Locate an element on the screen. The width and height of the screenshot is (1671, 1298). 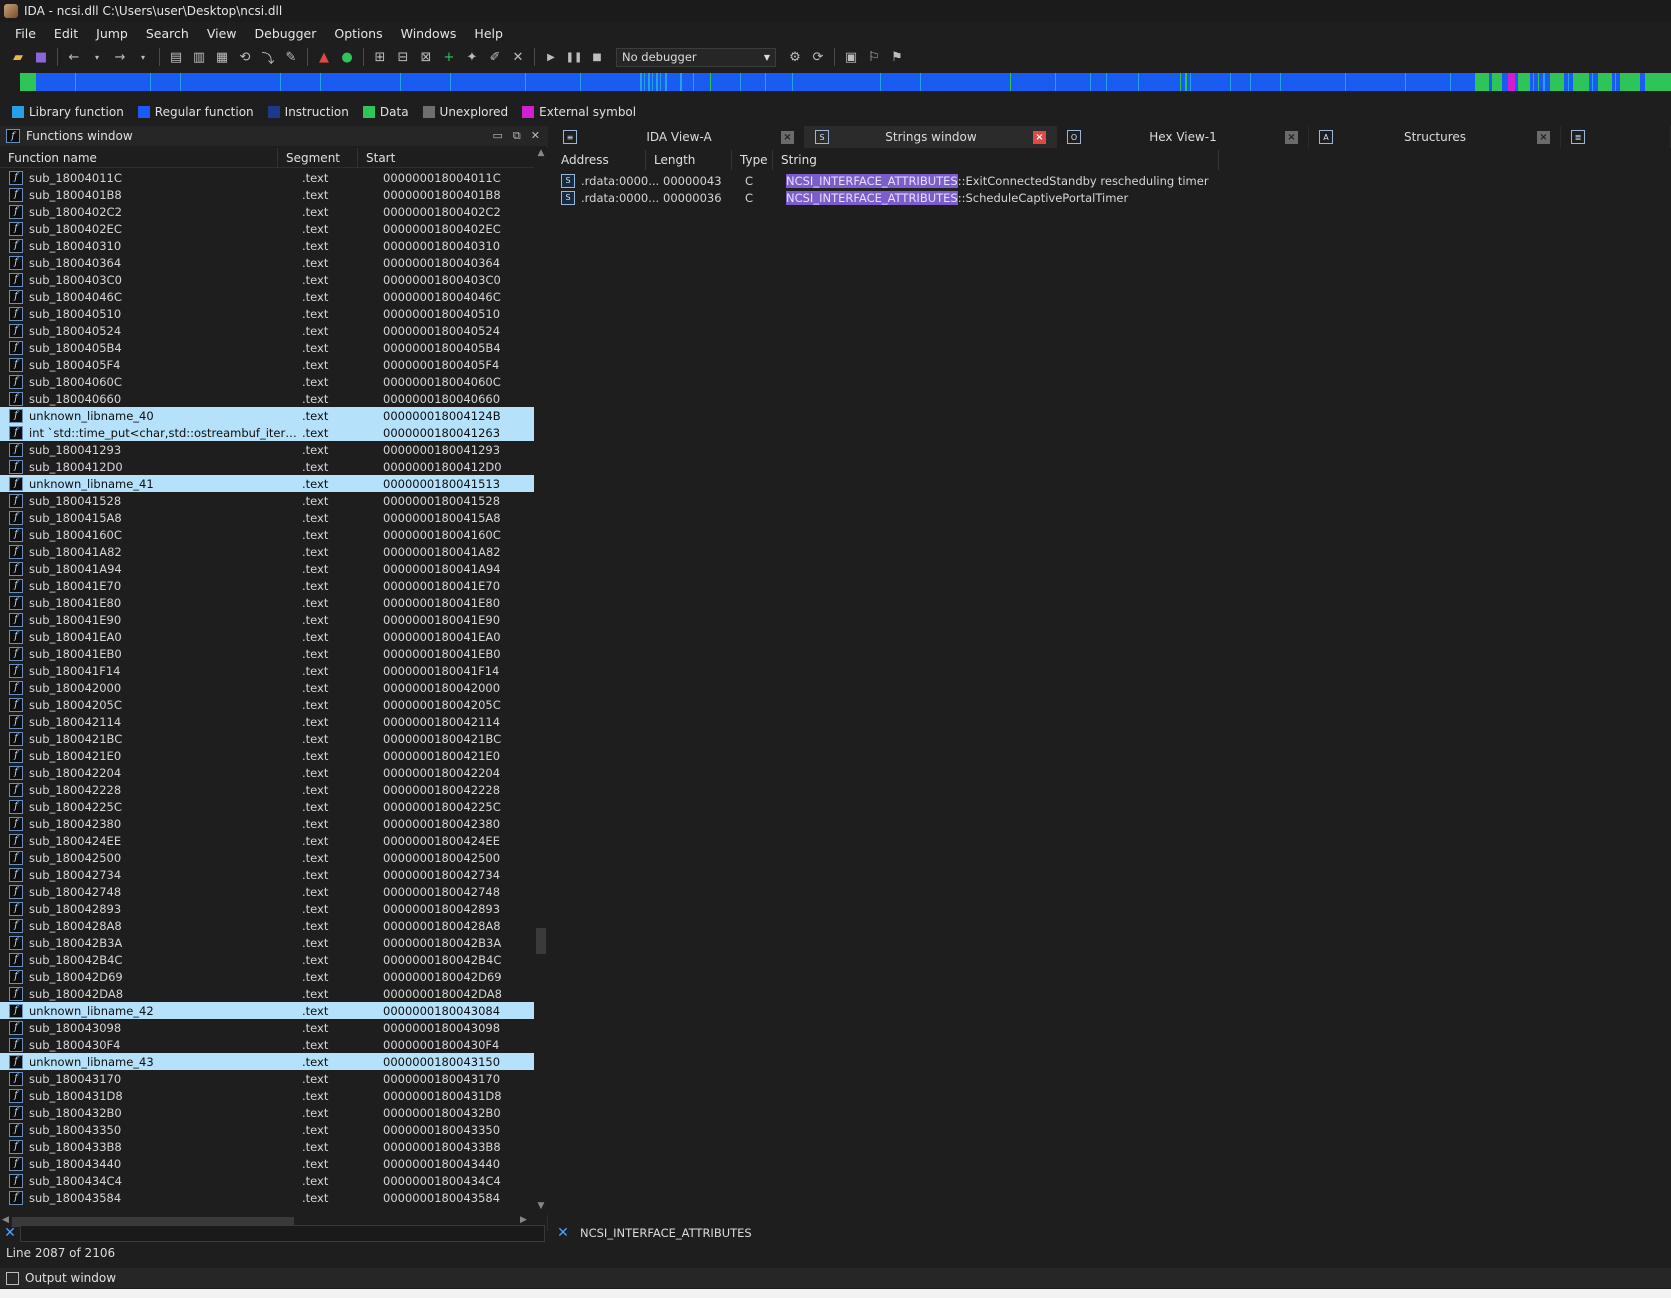
function-row: f sub_1800428A8 .text 00000001800428A8 is located at coordinates (267, 925).